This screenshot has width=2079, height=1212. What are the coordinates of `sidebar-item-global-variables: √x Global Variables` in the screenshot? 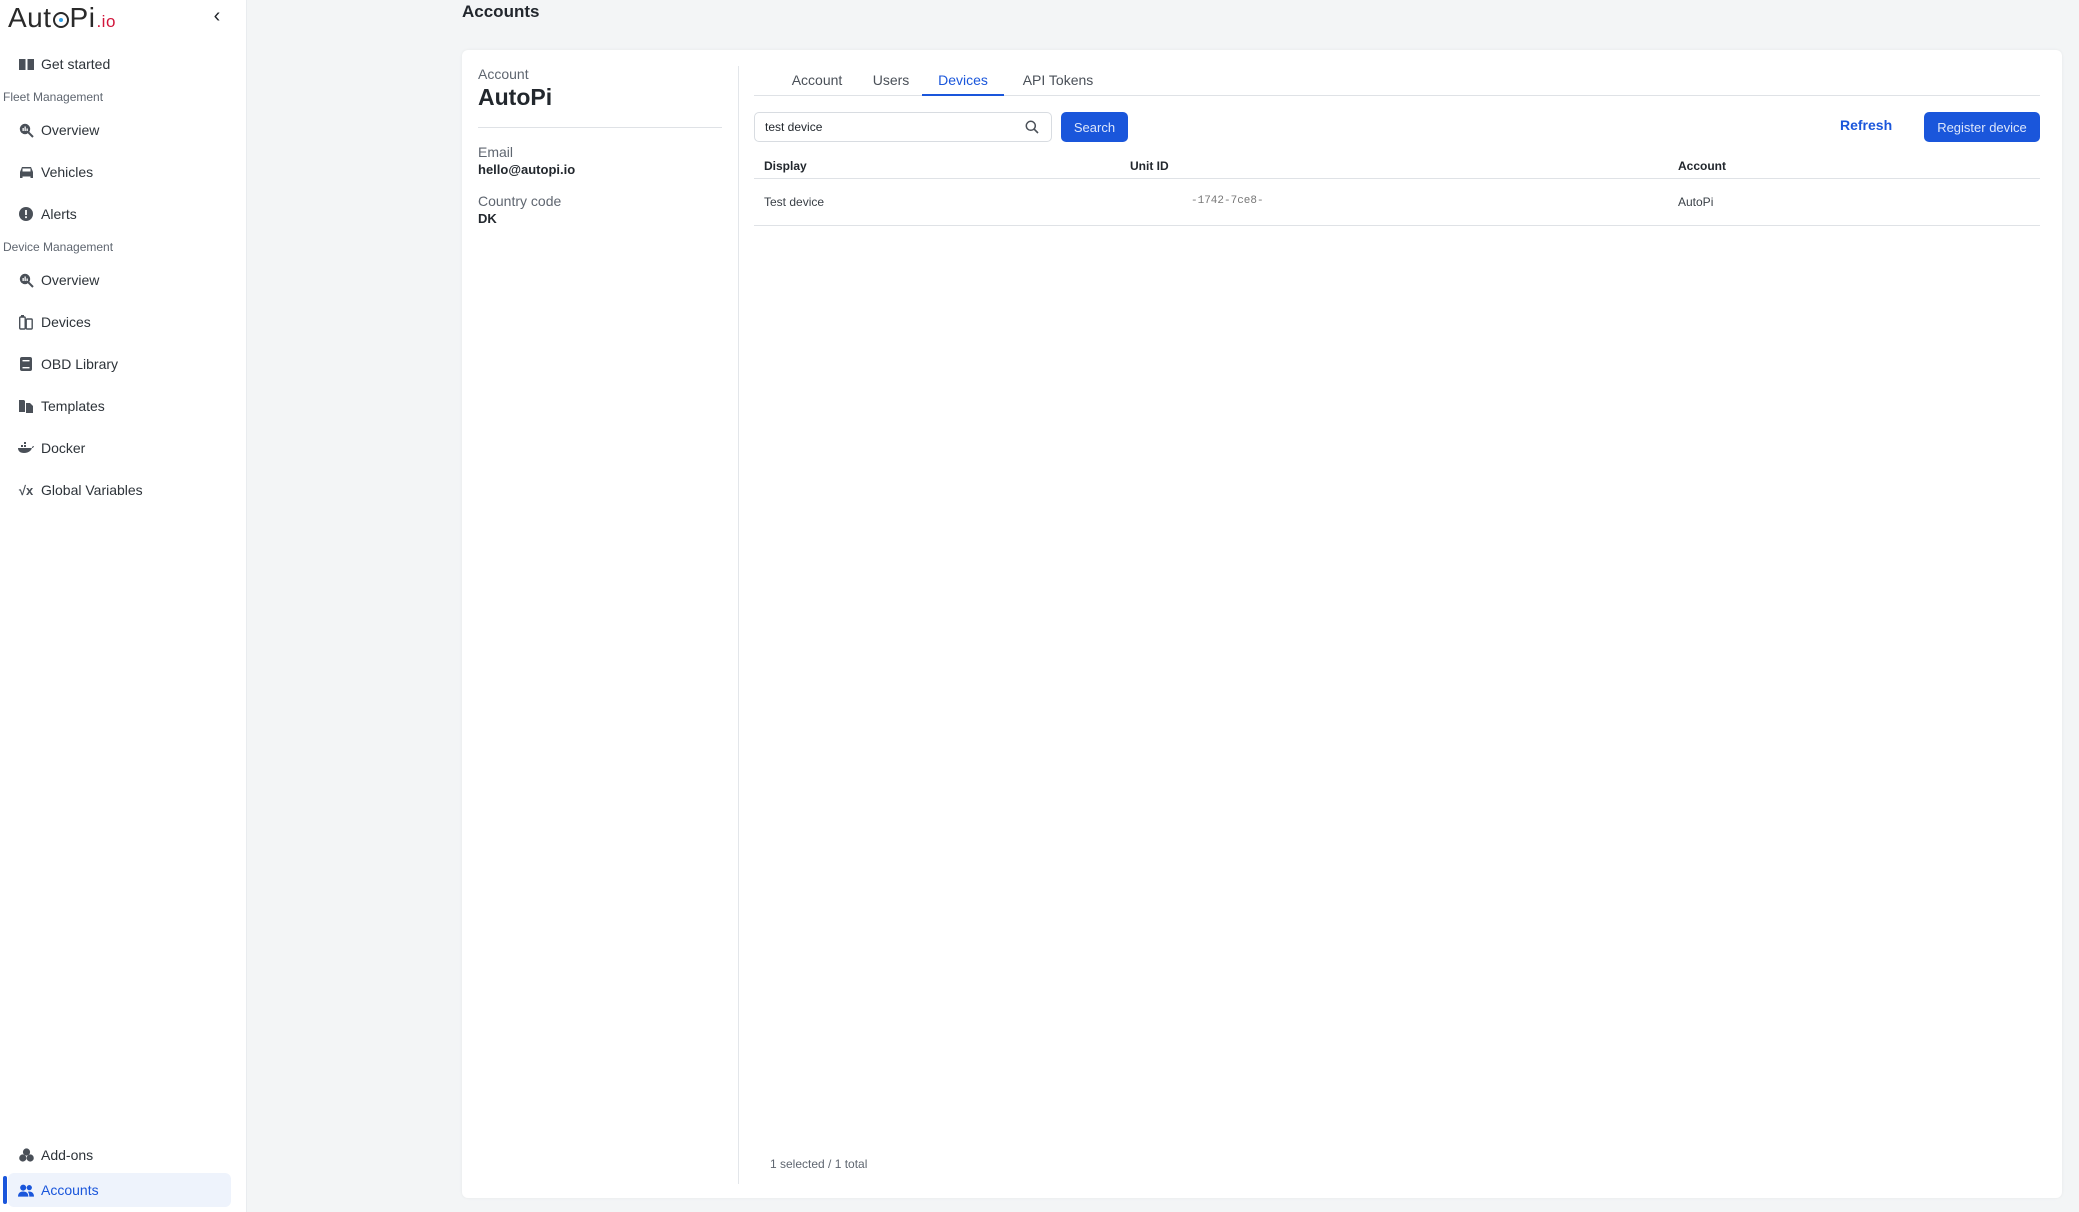 It's located at (119, 490).